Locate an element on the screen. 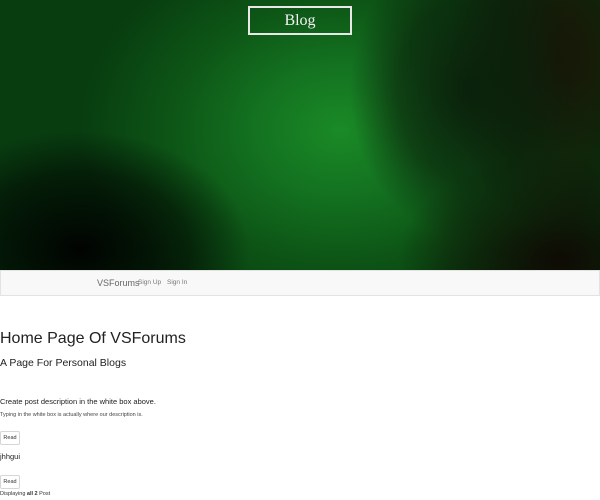 The image size is (600, 500). page-subtitle: A Page For Personal Blogs is located at coordinates (63, 363).